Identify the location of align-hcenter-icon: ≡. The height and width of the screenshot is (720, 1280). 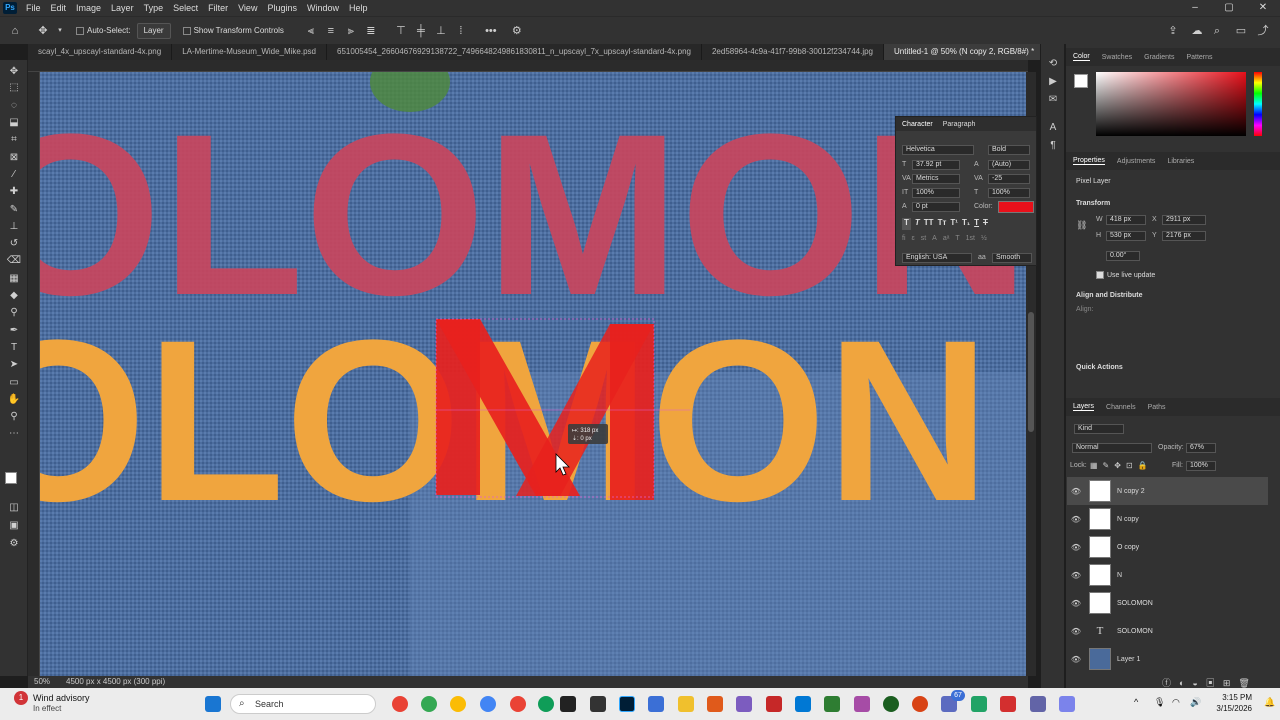
(331, 31).